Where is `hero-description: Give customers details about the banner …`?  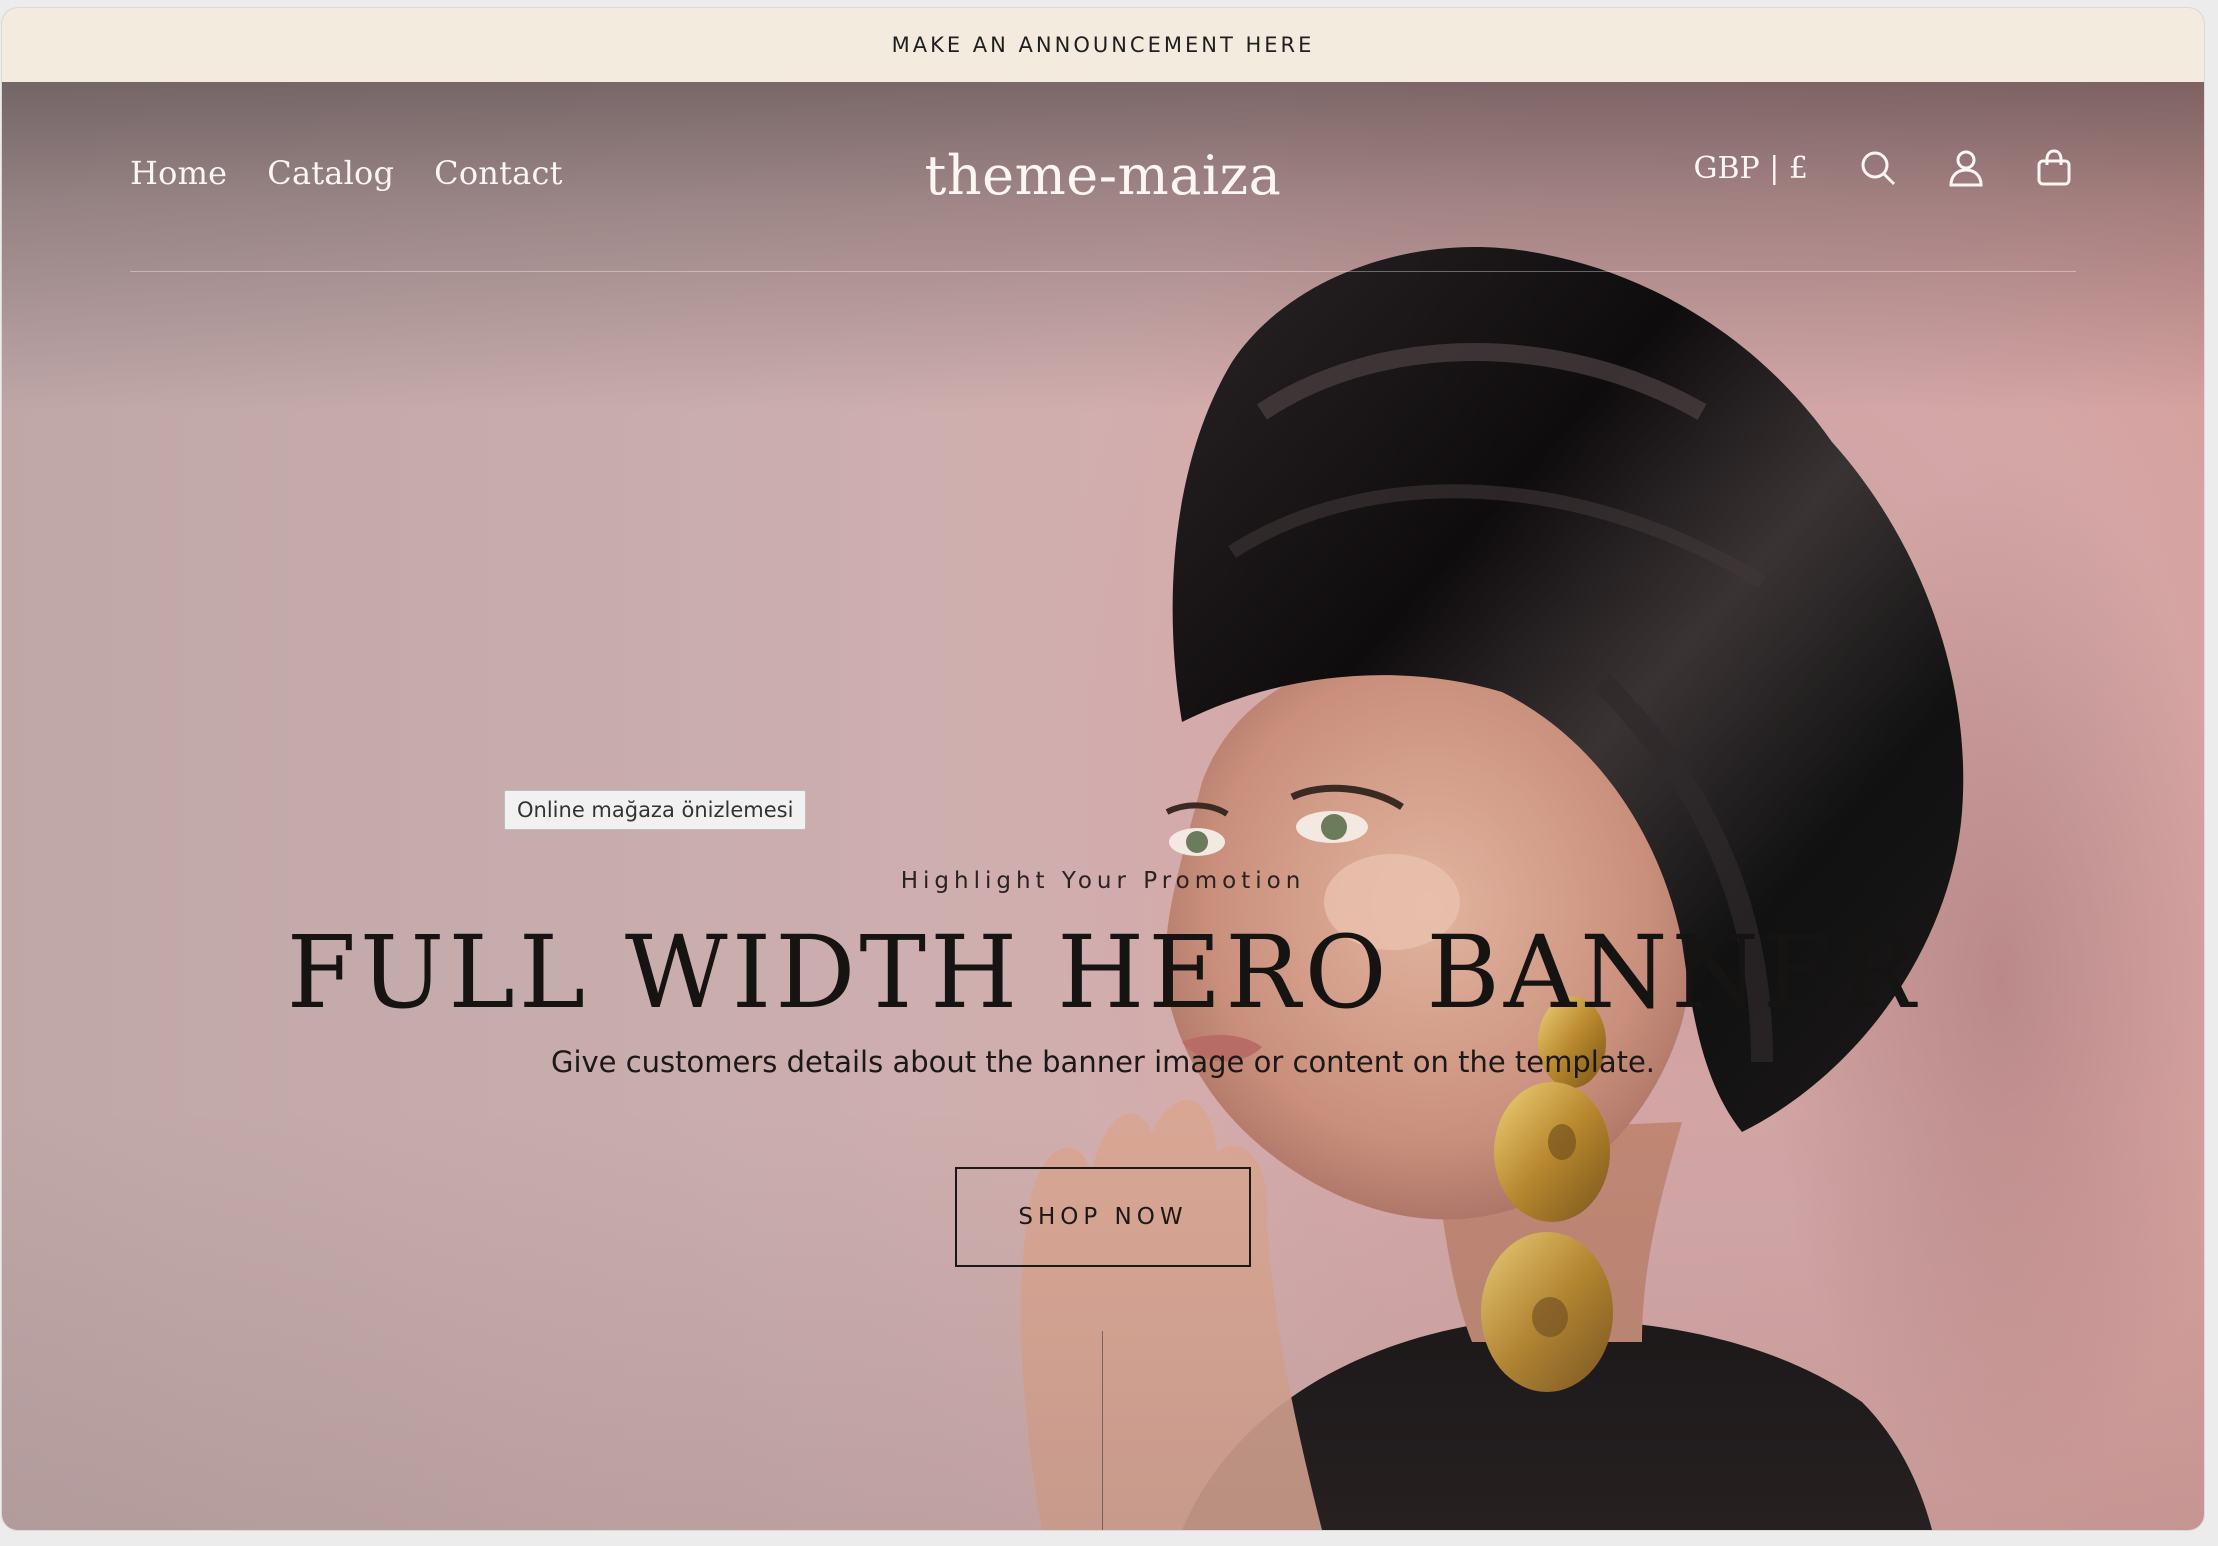
hero-description: Give customers details about the banner … is located at coordinates (1103, 1062).